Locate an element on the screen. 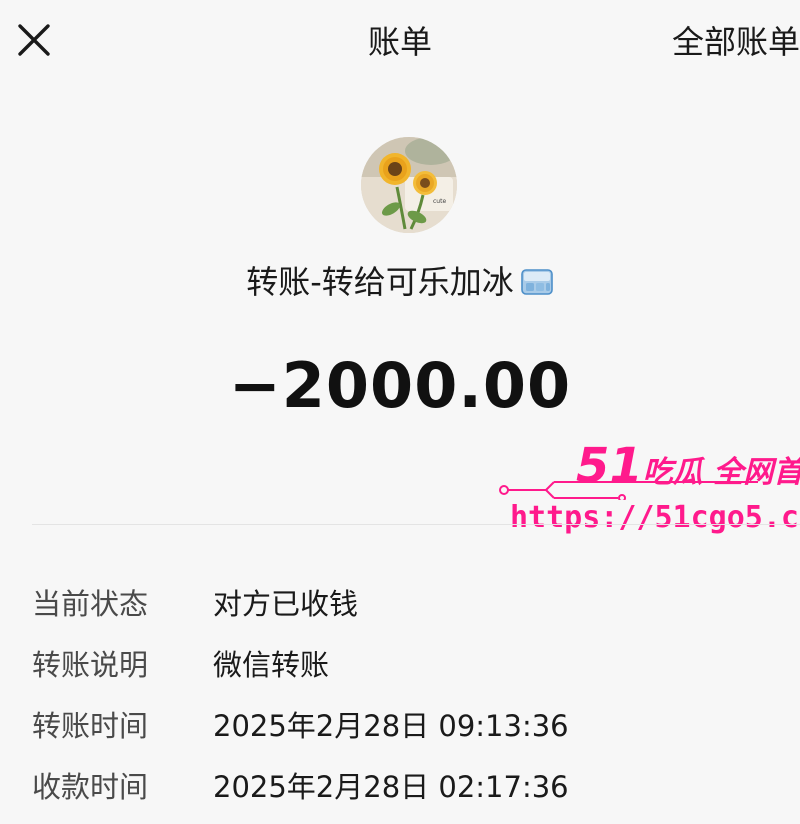  all-bills-link: 全部账单 is located at coordinates (736, 42).